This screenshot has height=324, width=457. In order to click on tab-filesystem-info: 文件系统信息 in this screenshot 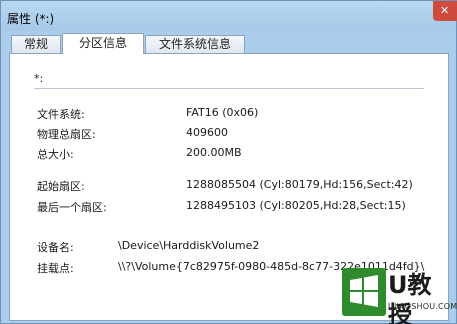, I will do `click(195, 44)`.